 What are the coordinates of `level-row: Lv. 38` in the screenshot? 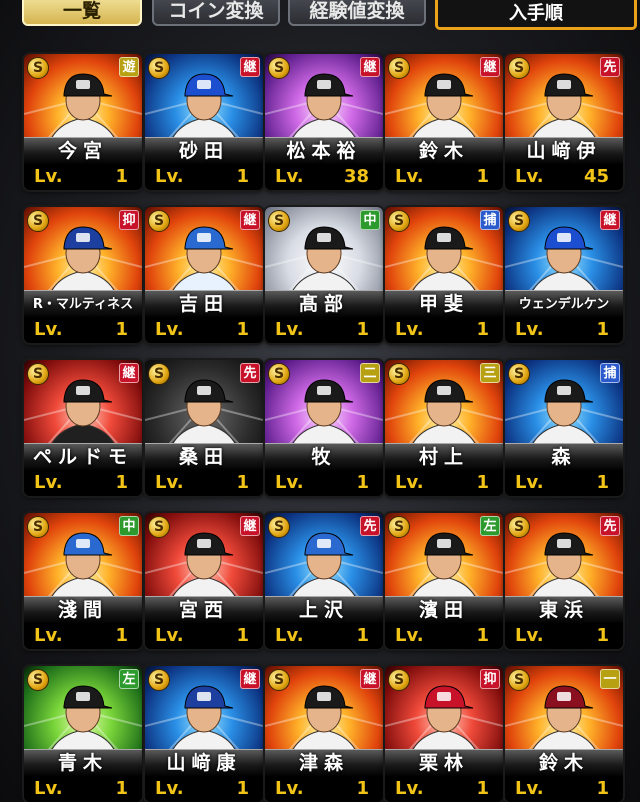 It's located at (324, 177).